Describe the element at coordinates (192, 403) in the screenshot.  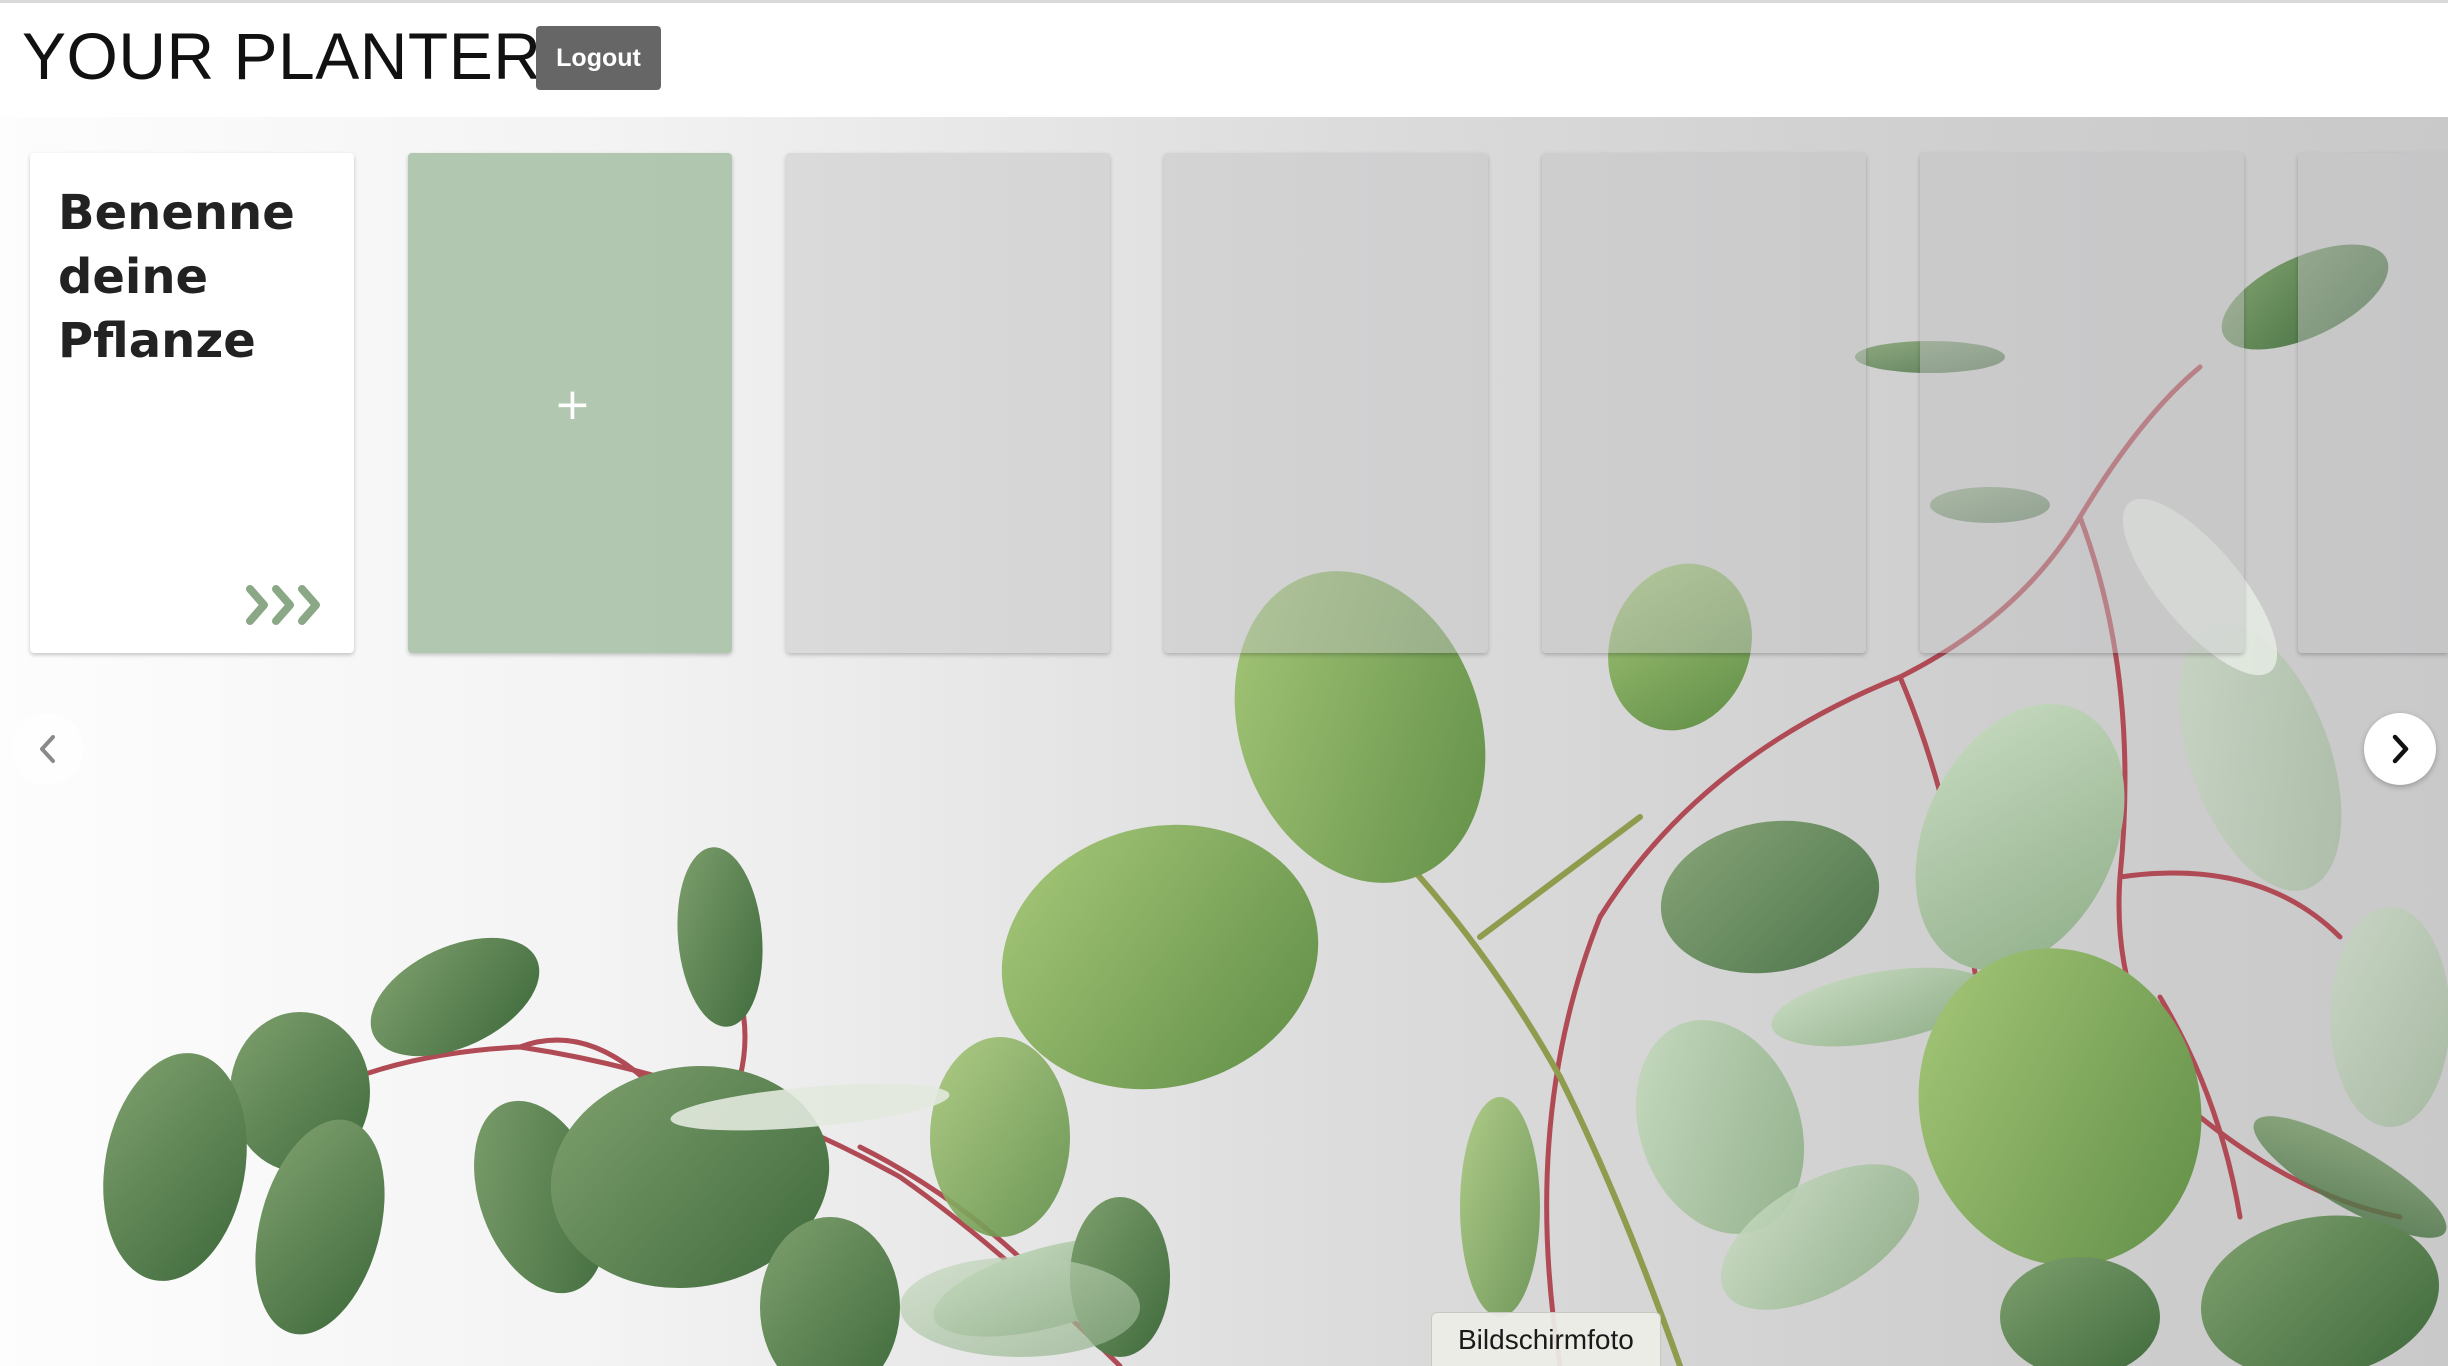
I see `plant-name-card: Benenne deine Pflanze` at that location.